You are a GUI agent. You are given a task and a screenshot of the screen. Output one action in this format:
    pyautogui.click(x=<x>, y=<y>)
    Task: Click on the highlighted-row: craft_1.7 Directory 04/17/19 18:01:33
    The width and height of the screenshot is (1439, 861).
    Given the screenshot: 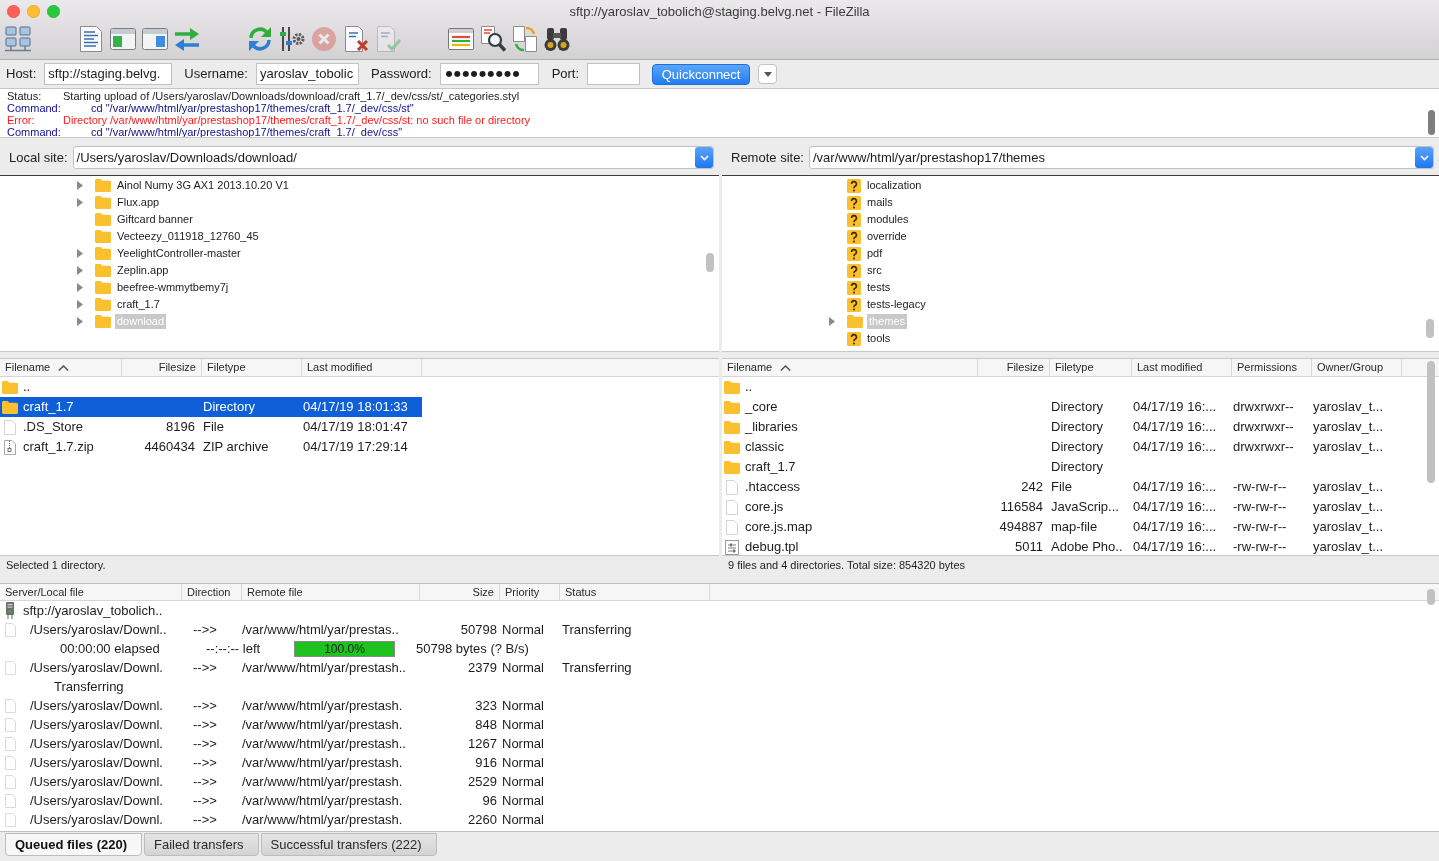 What is the action you would take?
    pyautogui.click(x=211, y=407)
    